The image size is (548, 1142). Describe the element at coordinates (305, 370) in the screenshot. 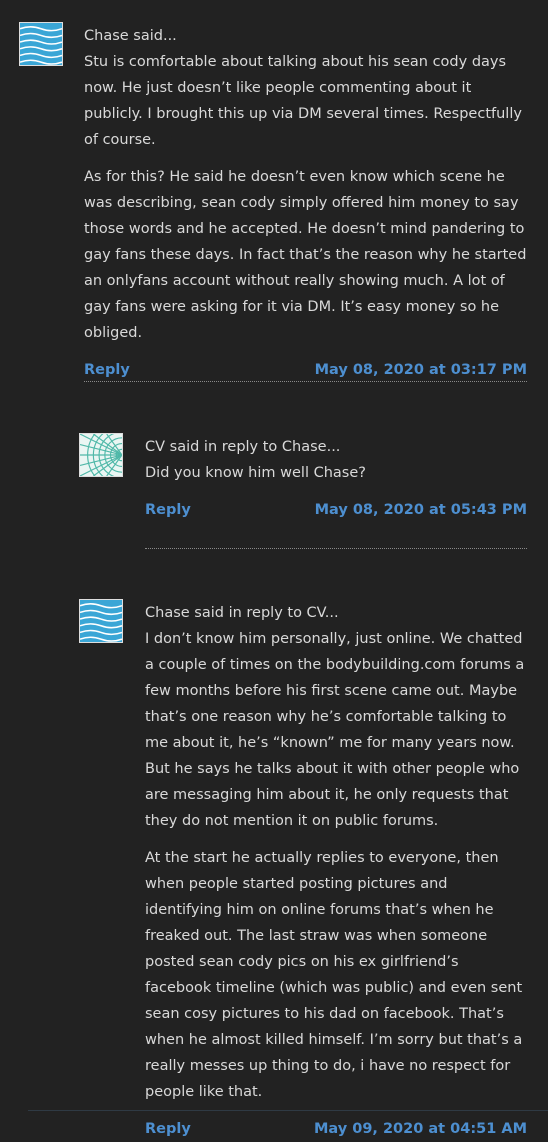

I see `comment-meta: Reply May 08, 2020 at 03:17 PM` at that location.